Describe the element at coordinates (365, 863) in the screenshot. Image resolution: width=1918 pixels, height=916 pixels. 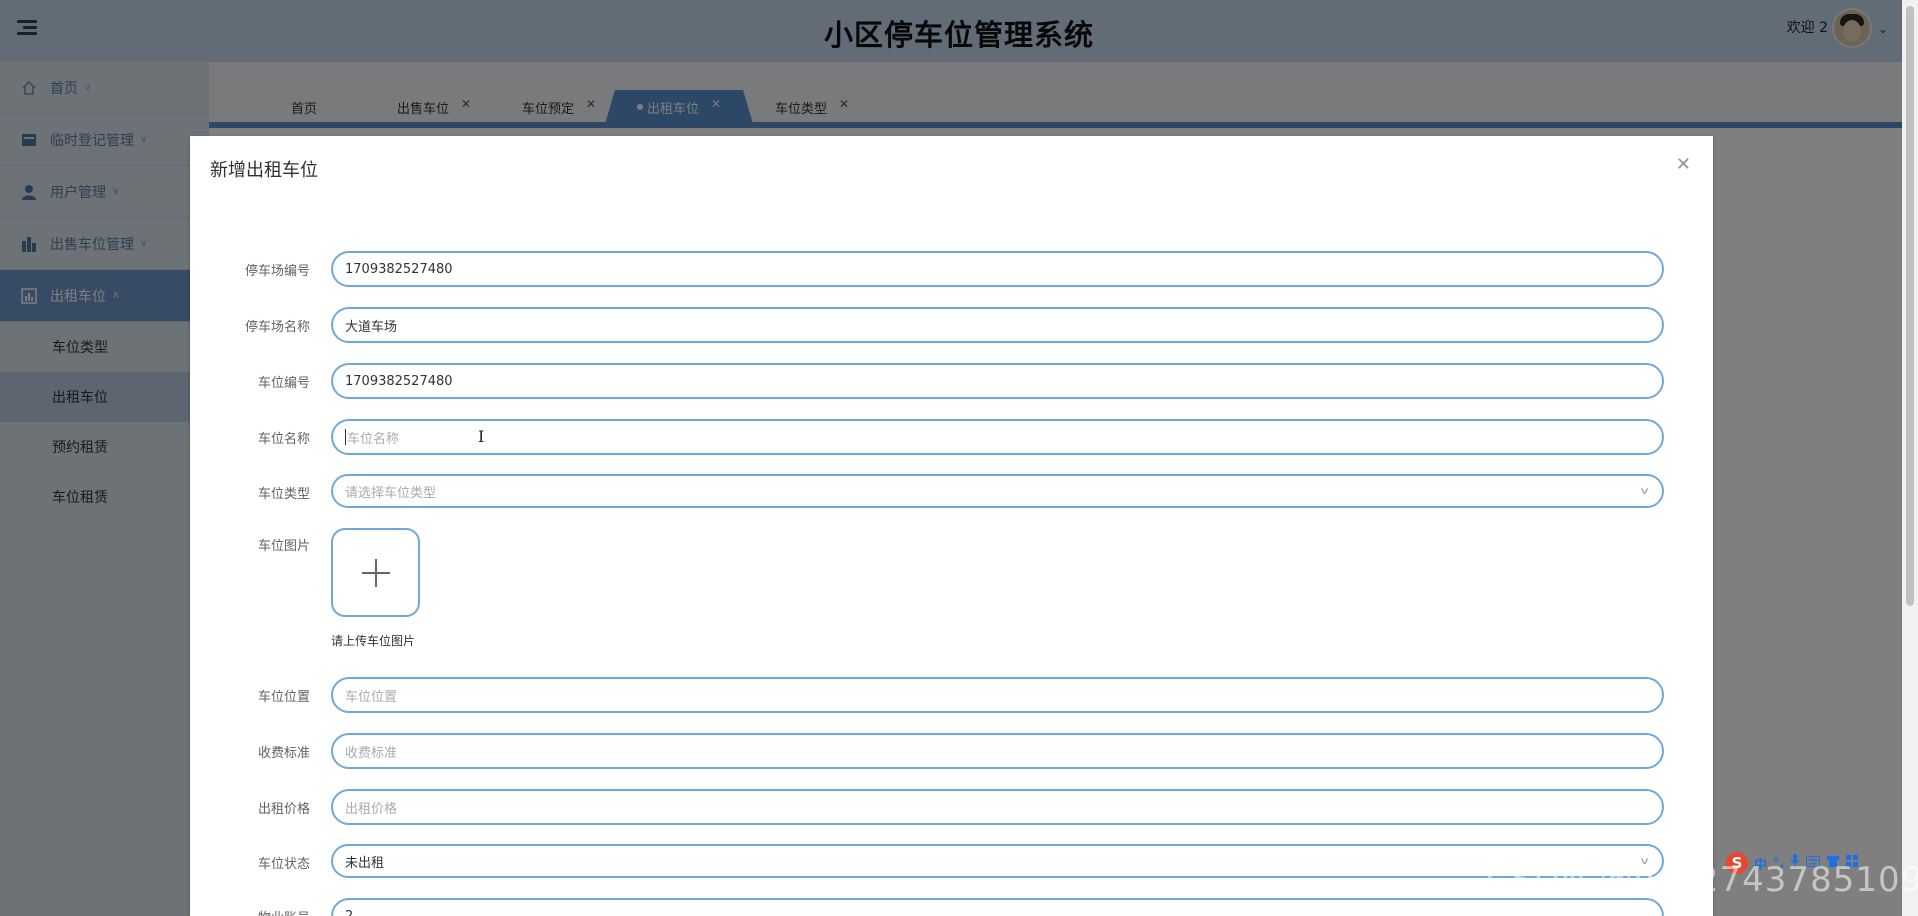
I see `field-value: 未出租` at that location.